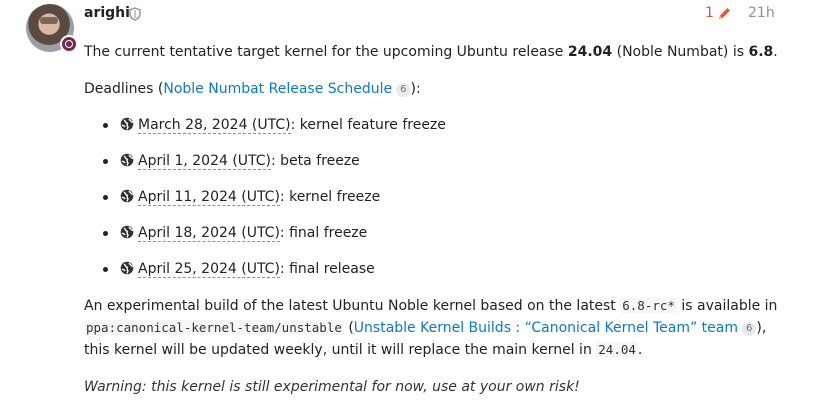 The height and width of the screenshot is (404, 826). Describe the element at coordinates (323, 233) in the screenshot. I see `deadline-label: : final freeze` at that location.